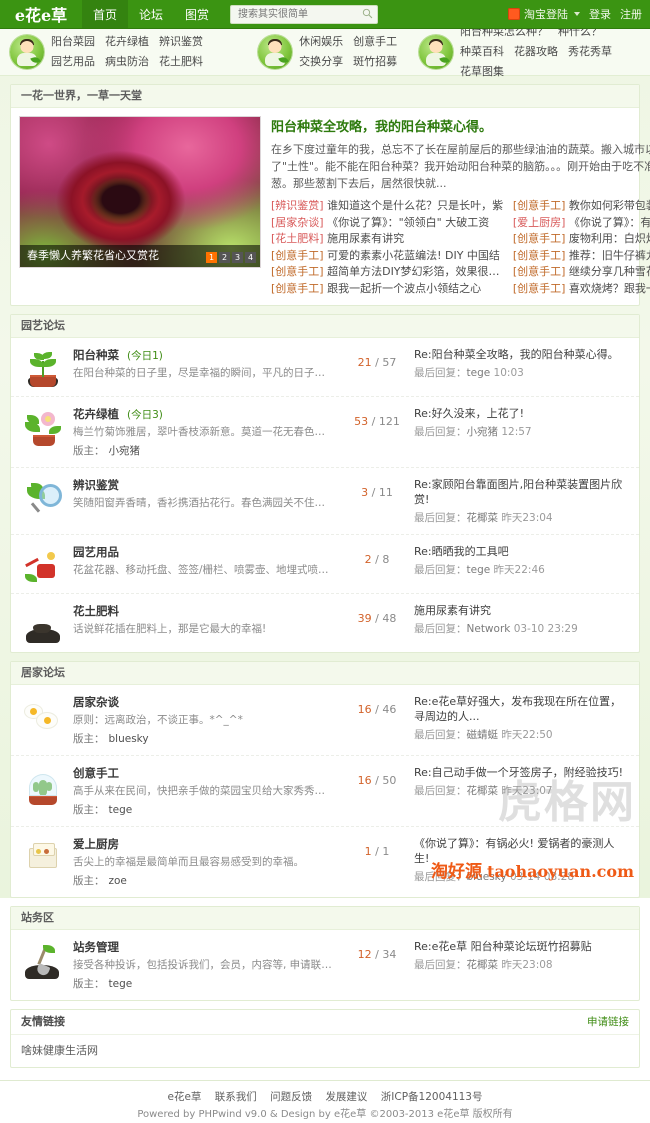 The height and width of the screenshot is (1123, 650). Describe the element at coordinates (365, 238) in the screenshot. I see `link-title: 施用尿素有讲究` at that location.